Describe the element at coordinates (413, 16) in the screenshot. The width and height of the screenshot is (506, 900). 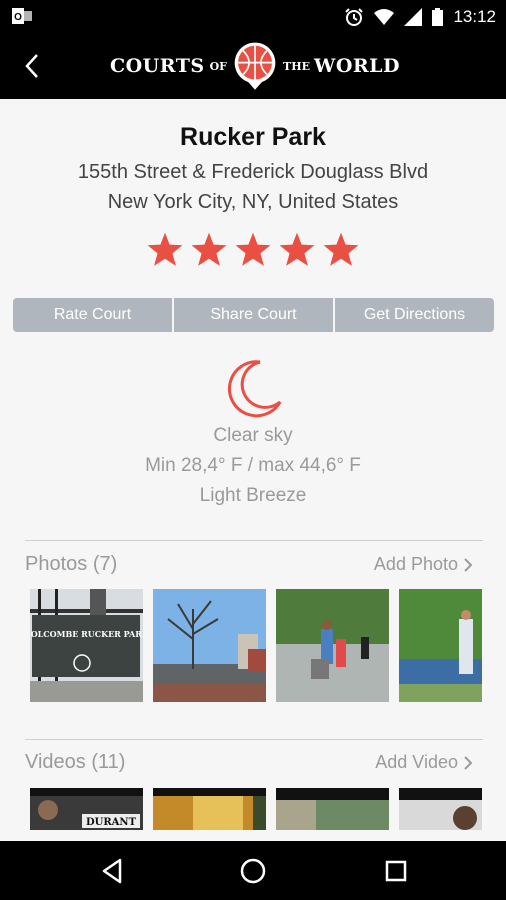
I see `signal-icon` at that location.